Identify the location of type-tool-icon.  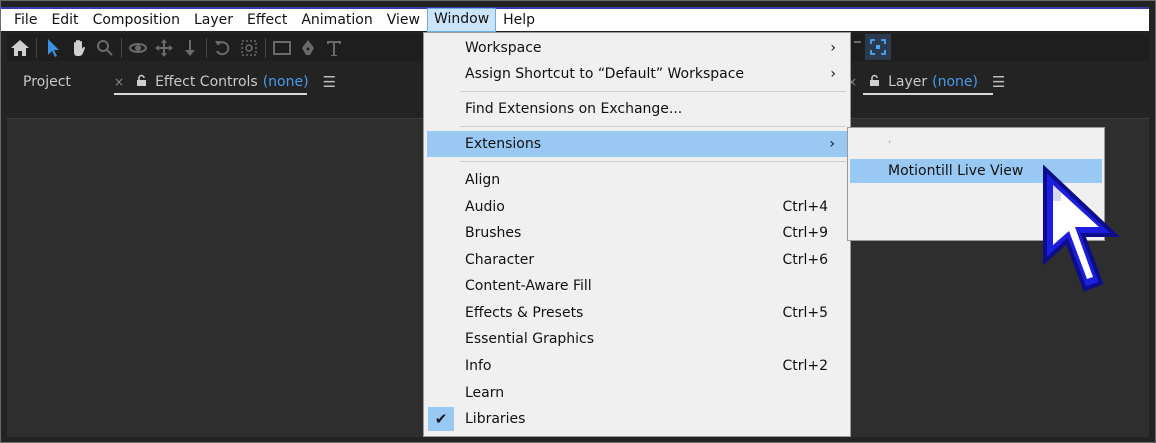
(334, 48).